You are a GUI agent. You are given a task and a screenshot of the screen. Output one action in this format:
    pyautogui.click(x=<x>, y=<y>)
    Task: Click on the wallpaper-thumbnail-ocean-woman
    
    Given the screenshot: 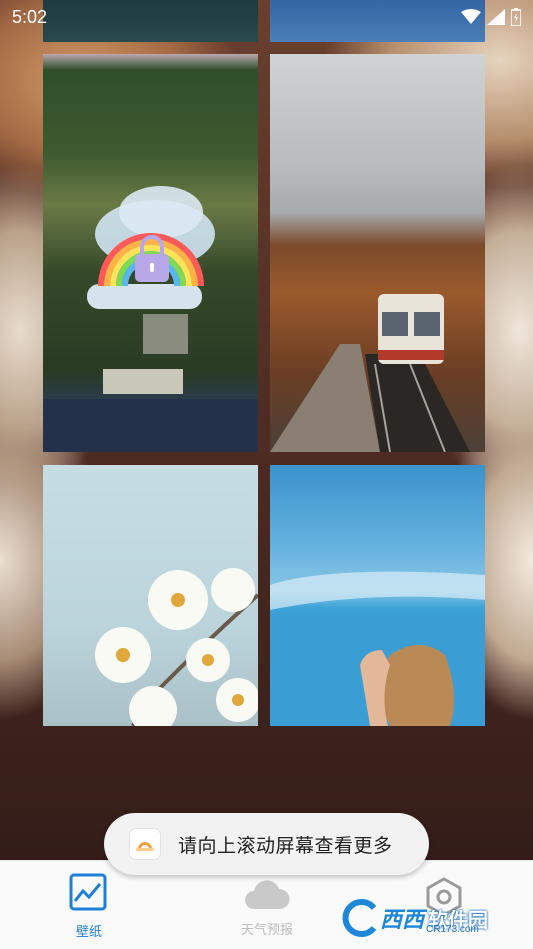 What is the action you would take?
    pyautogui.click(x=377, y=595)
    